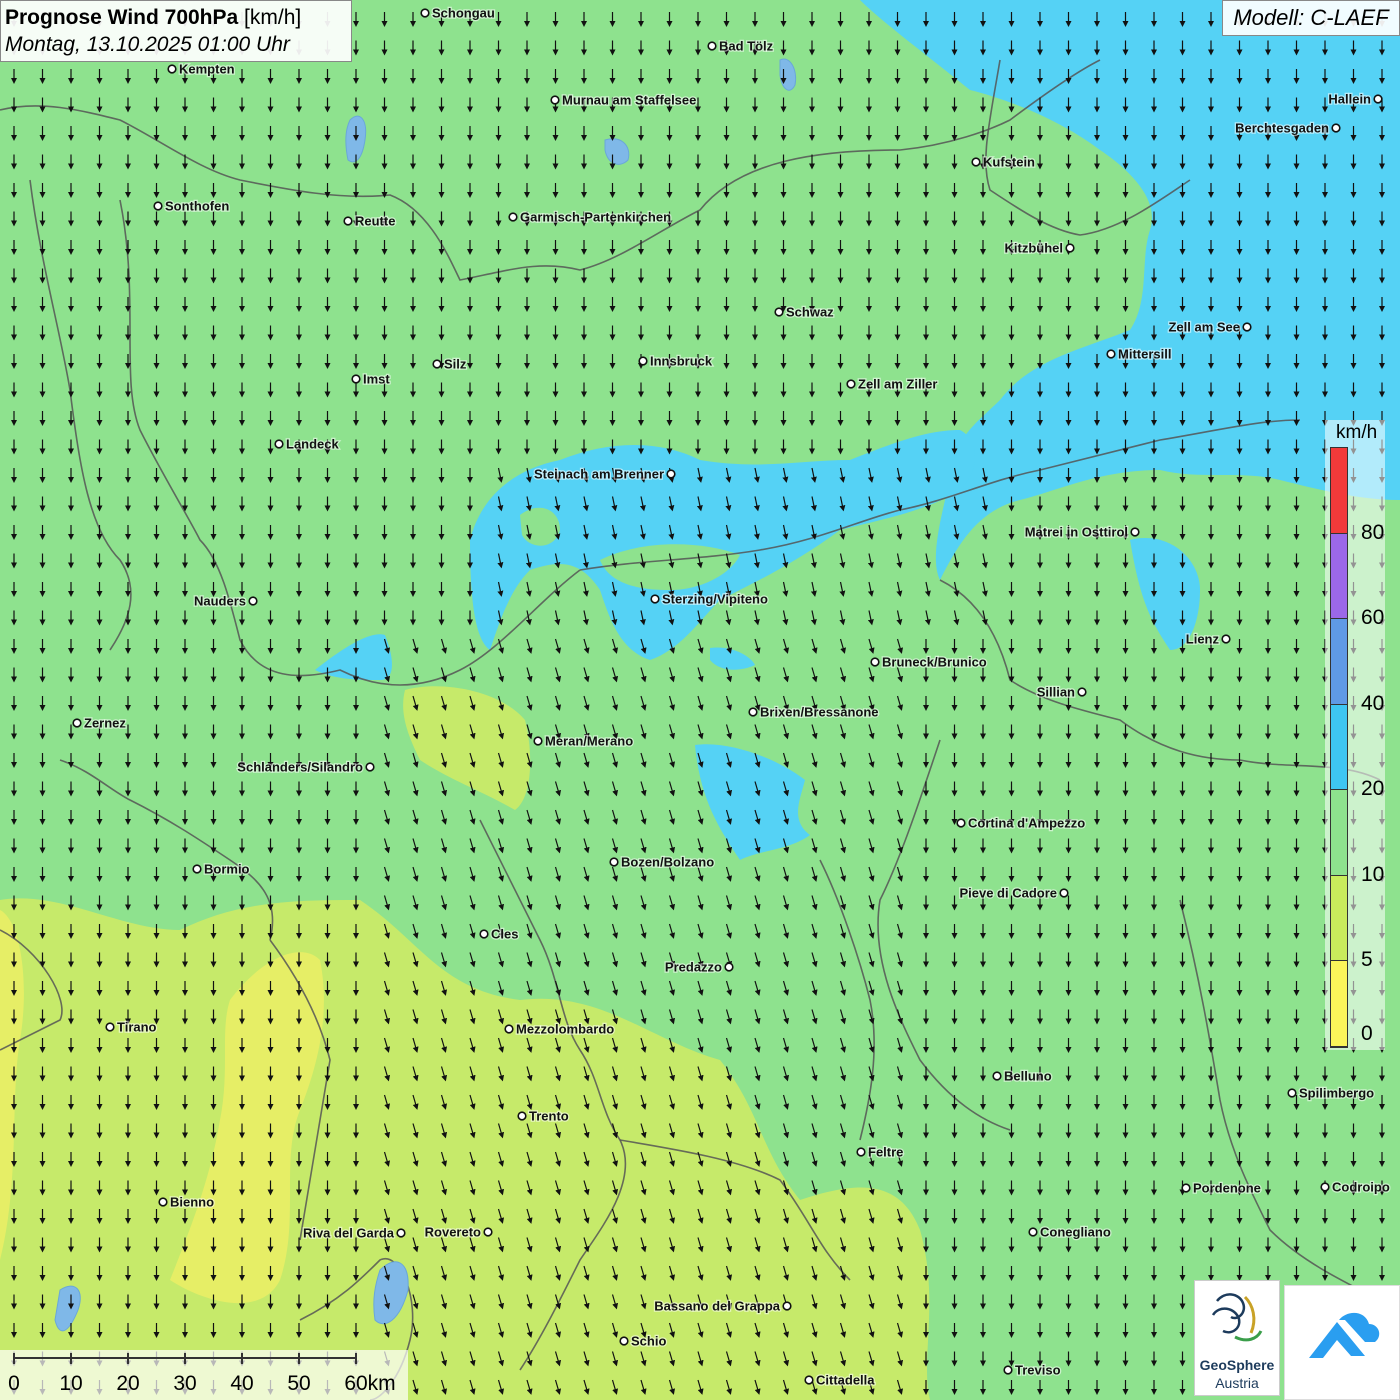 The height and width of the screenshot is (1400, 1400). I want to click on city-label: Trento, so click(549, 1116).